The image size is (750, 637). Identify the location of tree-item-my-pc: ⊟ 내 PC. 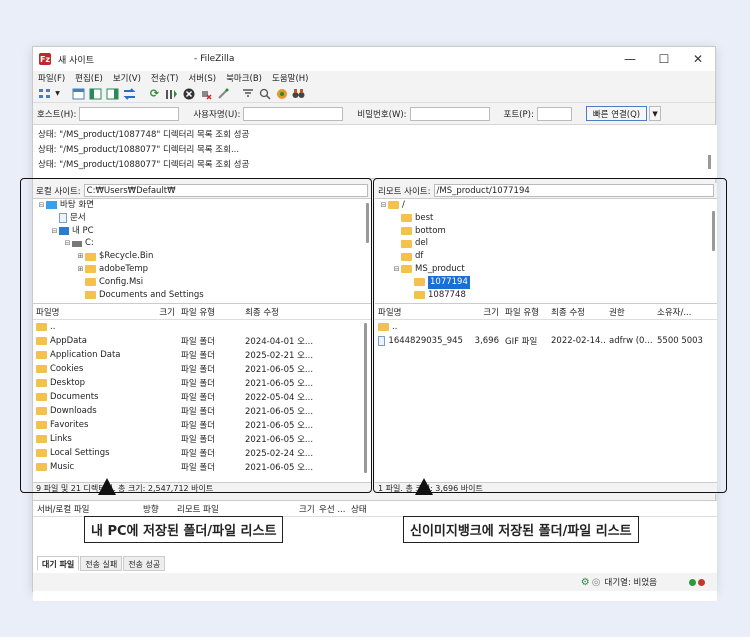
(202, 231).